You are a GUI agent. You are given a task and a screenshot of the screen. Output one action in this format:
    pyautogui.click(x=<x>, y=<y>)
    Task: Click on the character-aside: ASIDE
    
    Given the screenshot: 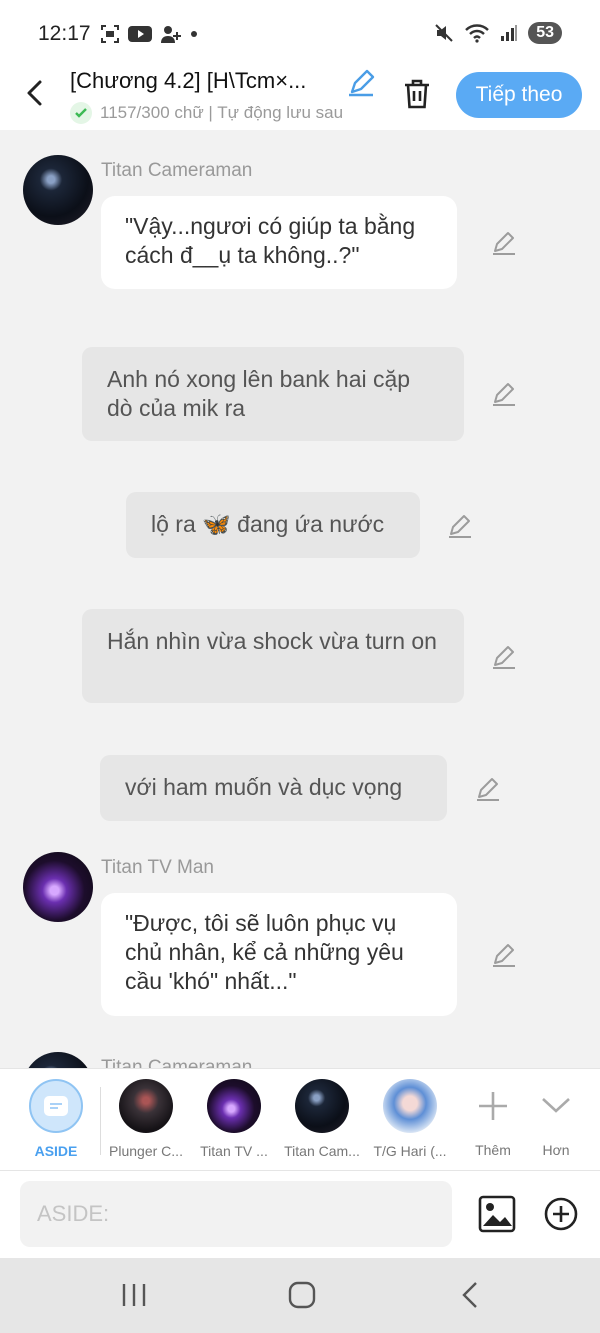 What is the action you would take?
    pyautogui.click(x=56, y=1119)
    